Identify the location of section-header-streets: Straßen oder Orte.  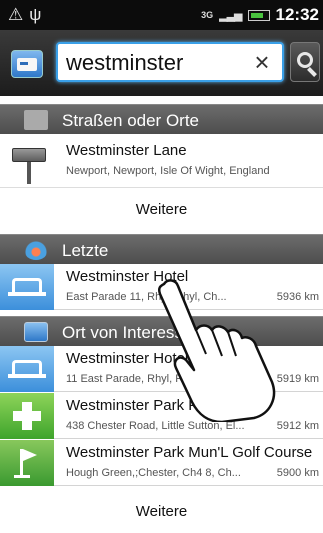
(161, 119).